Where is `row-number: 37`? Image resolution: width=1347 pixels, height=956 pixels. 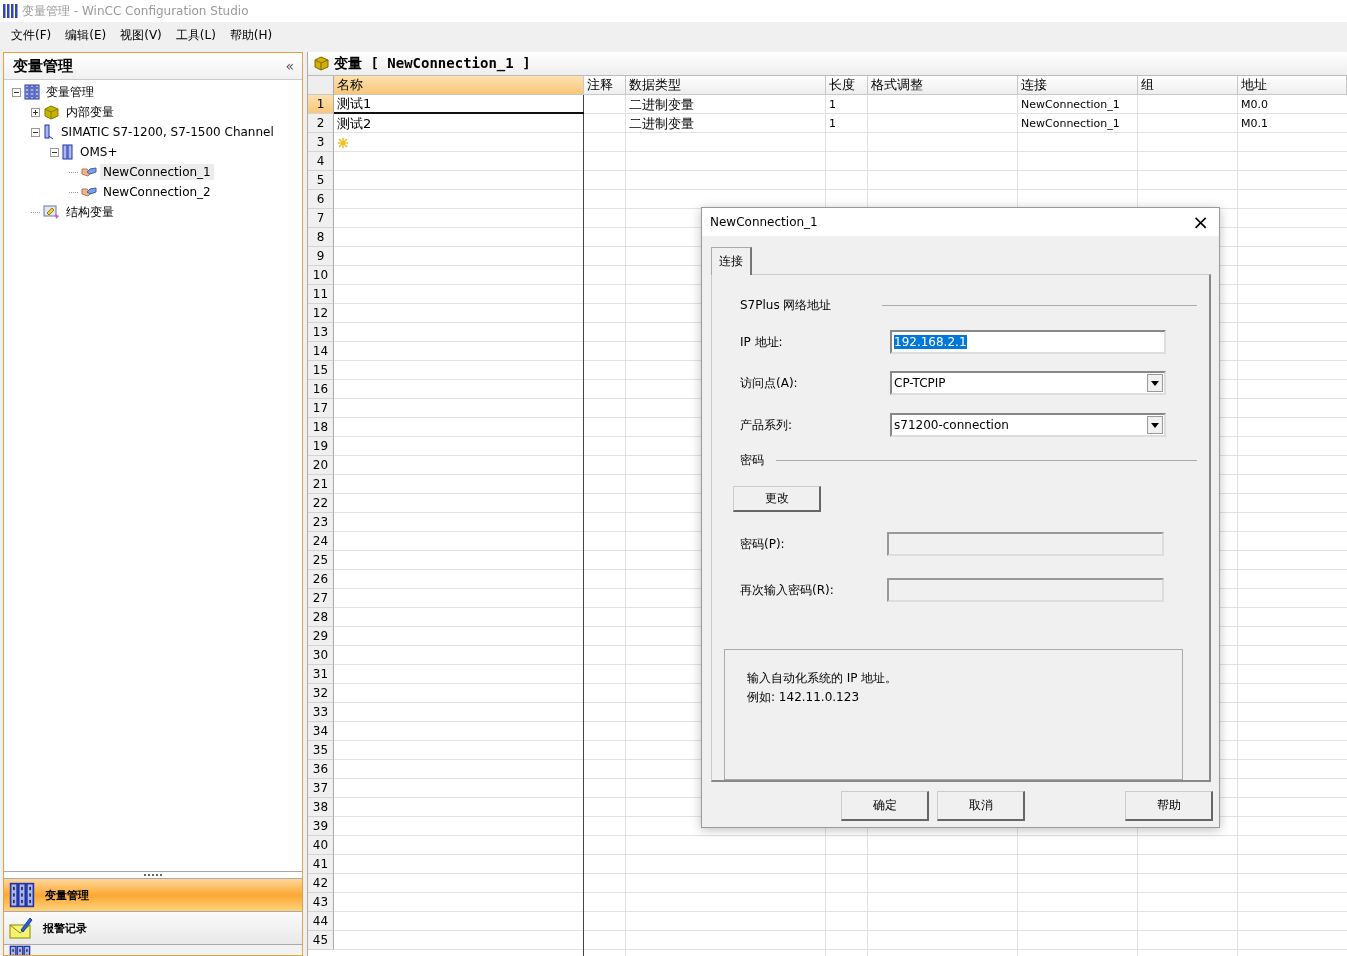 row-number: 37 is located at coordinates (321, 788).